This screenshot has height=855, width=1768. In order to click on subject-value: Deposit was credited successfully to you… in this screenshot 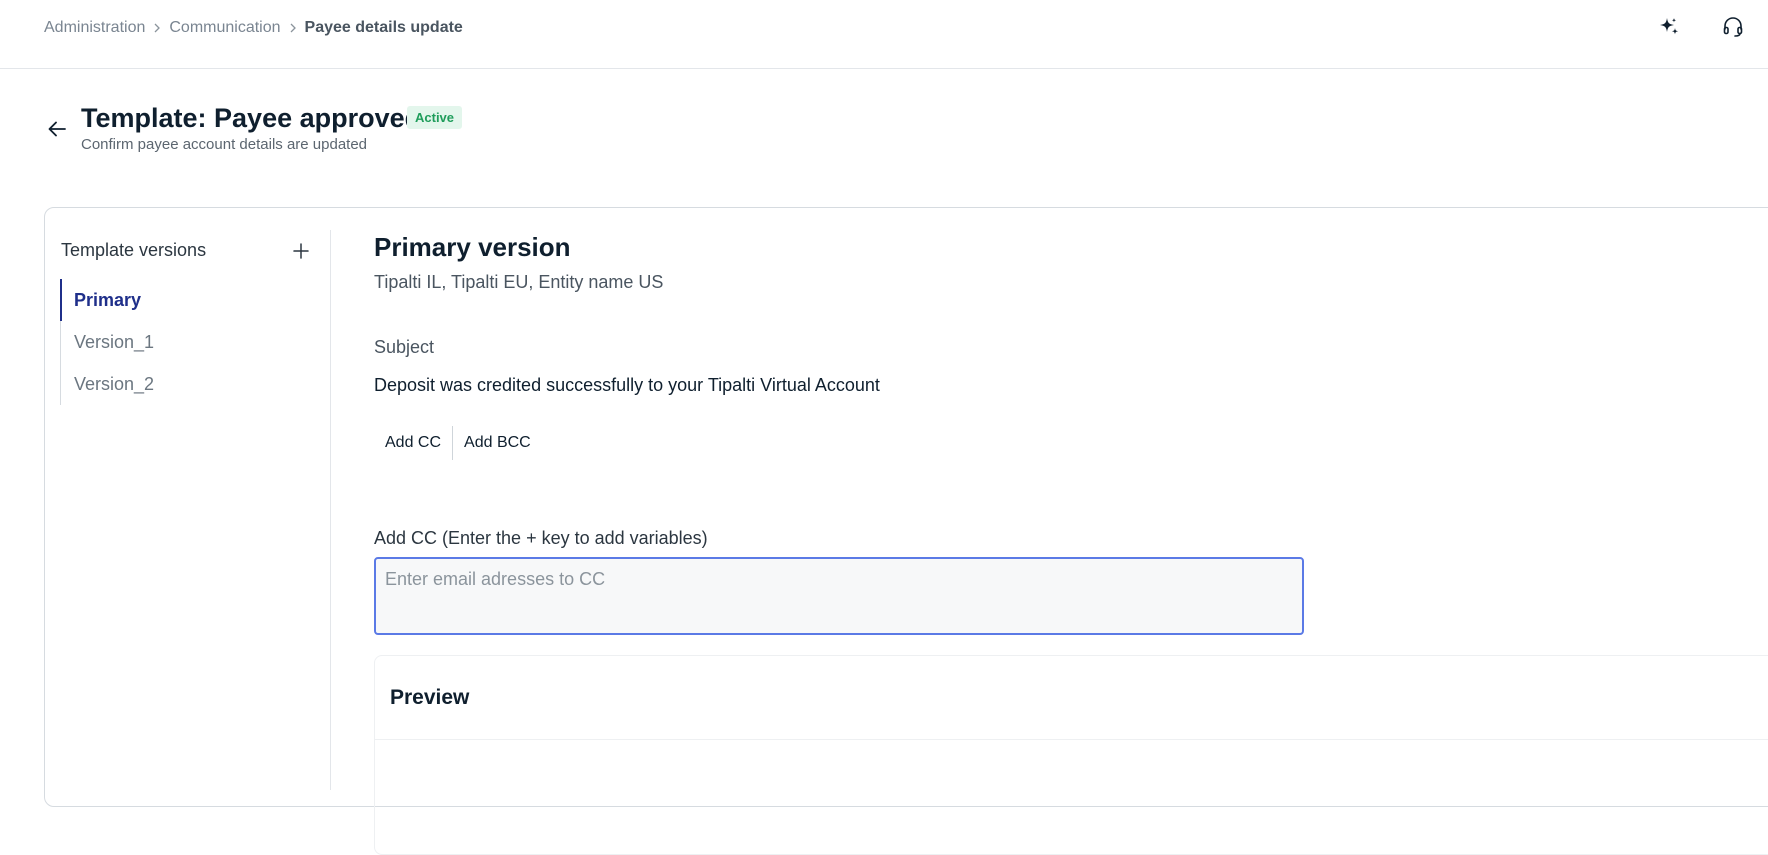, I will do `click(627, 385)`.